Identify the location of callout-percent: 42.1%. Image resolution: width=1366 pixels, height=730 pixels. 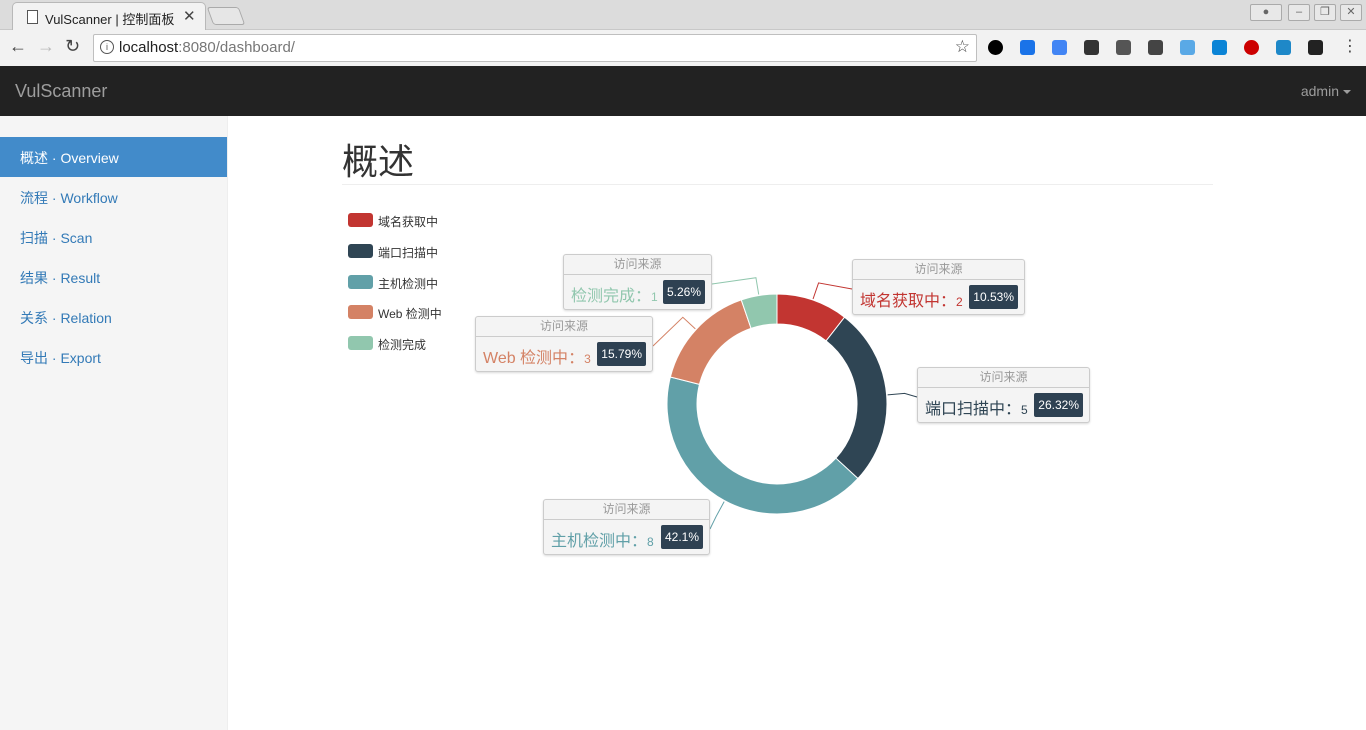
(681, 537).